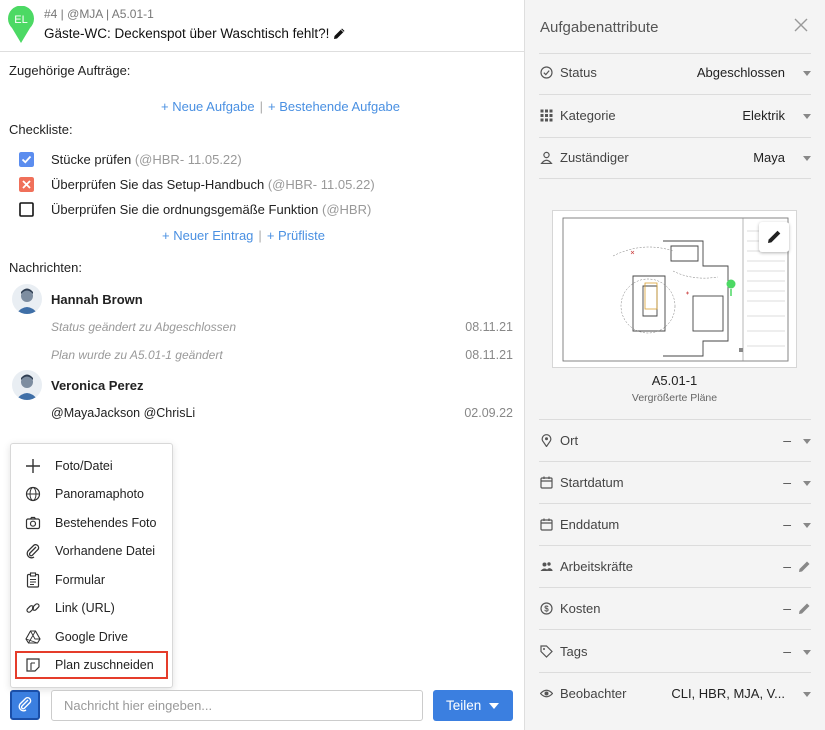 Image resolution: width=825 pixels, height=730 pixels. I want to click on location-field: Ort –, so click(675, 441).